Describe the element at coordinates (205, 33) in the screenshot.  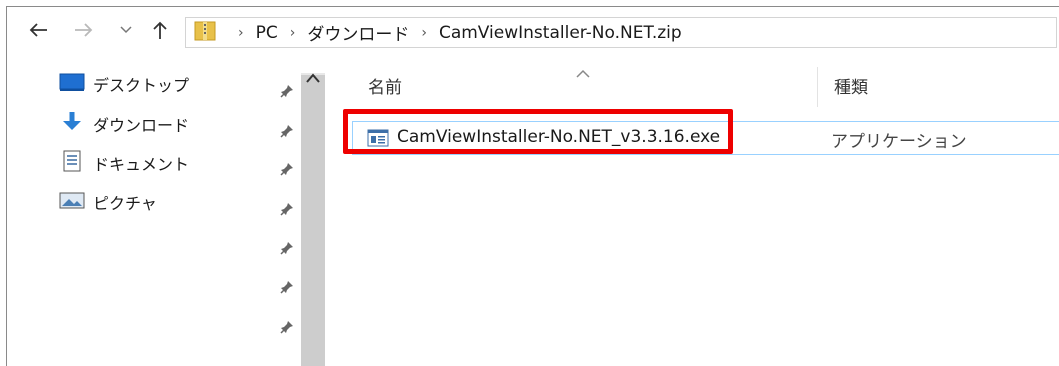
I see `zip-folder-icon` at that location.